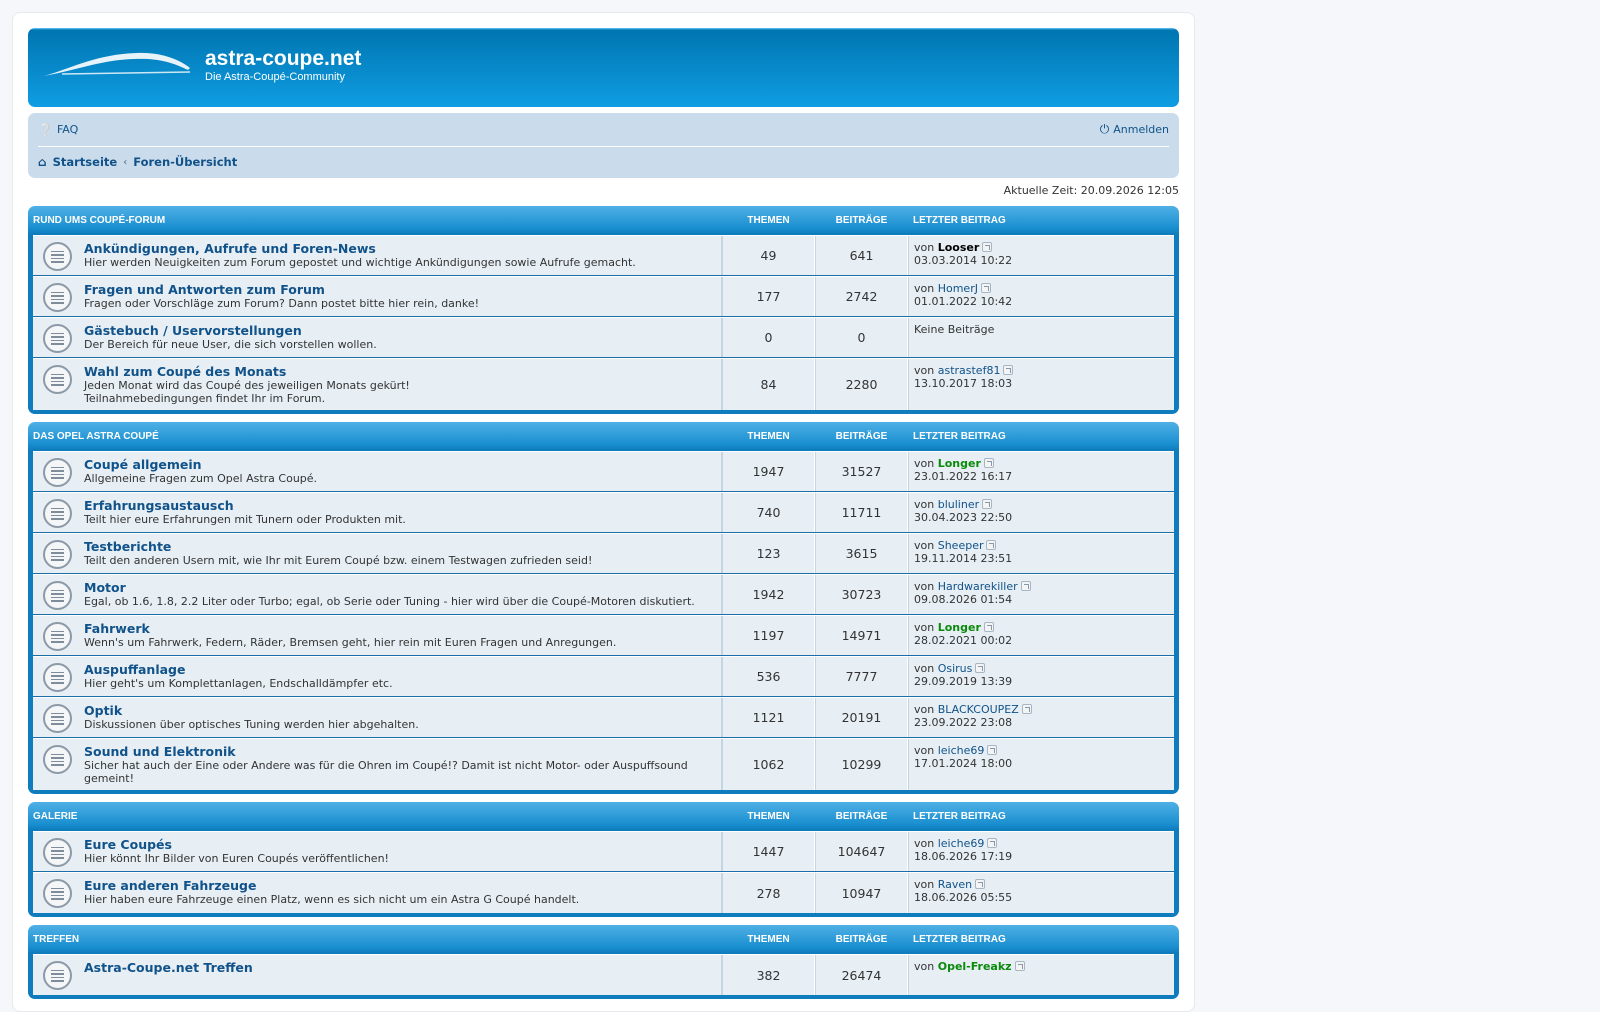  Describe the element at coordinates (1041, 296) in the screenshot. I see `last-post-cell: von HomerJ 01.01.2022 10:42` at that location.